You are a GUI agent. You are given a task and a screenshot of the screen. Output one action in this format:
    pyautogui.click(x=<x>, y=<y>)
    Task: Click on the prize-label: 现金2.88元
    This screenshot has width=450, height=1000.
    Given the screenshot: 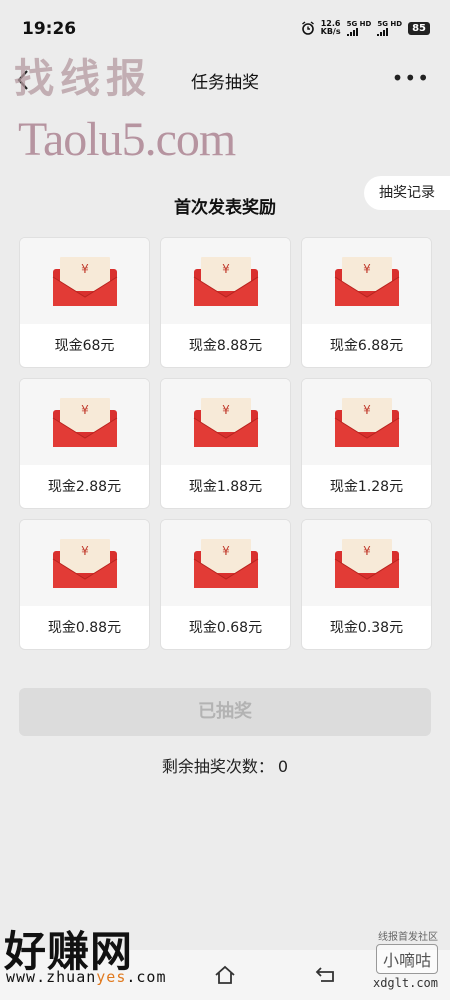 What is the action you would take?
    pyautogui.click(x=84, y=487)
    